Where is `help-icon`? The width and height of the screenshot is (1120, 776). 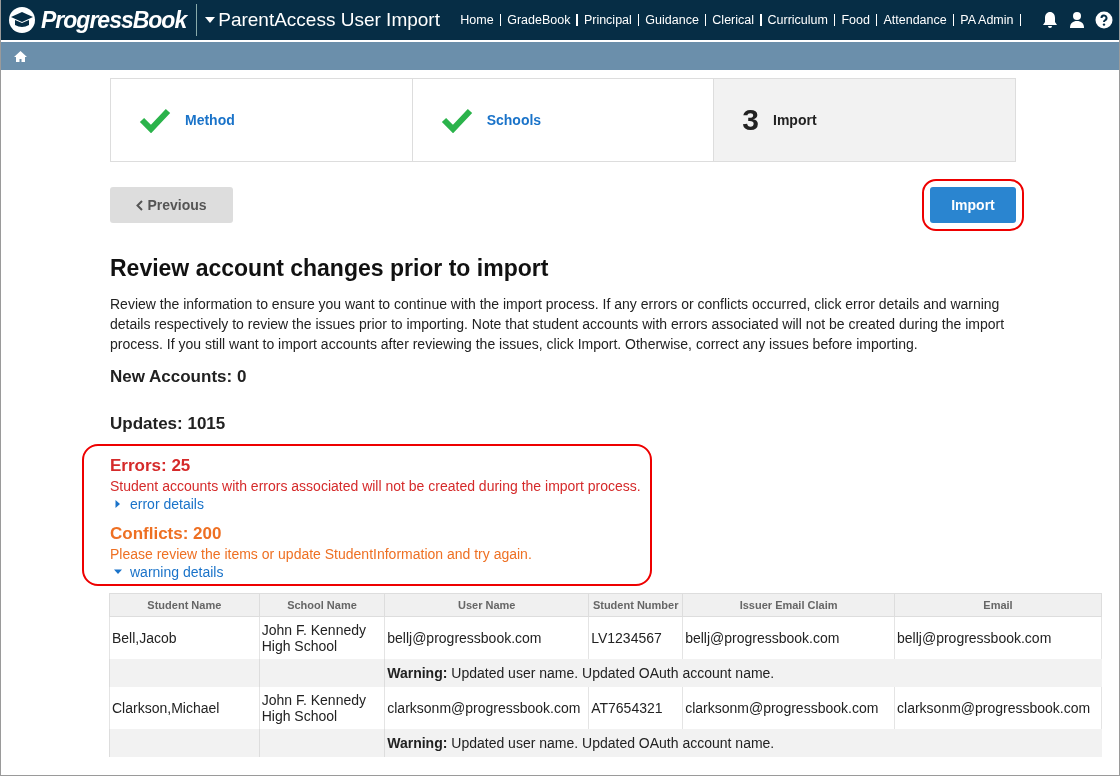
help-icon is located at coordinates (1104, 20).